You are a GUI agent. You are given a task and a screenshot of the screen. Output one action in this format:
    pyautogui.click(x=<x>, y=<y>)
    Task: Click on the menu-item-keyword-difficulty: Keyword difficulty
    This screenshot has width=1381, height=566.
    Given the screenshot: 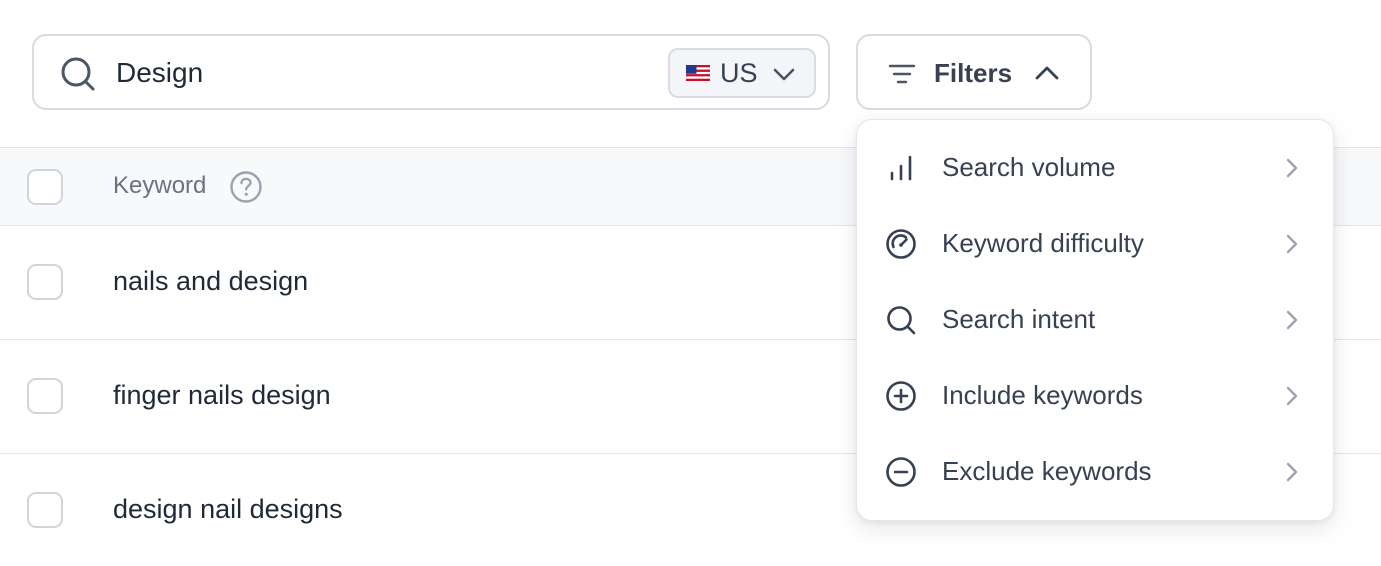 What is the action you would take?
    pyautogui.click(x=1095, y=244)
    